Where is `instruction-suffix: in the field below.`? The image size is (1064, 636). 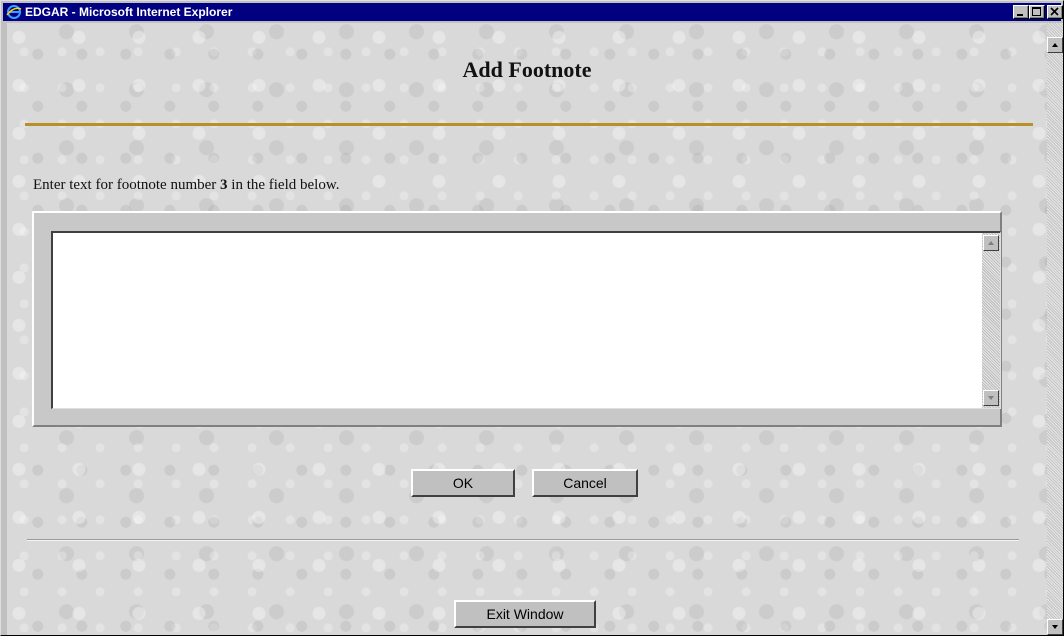 instruction-suffix: in the field below. is located at coordinates (283, 185).